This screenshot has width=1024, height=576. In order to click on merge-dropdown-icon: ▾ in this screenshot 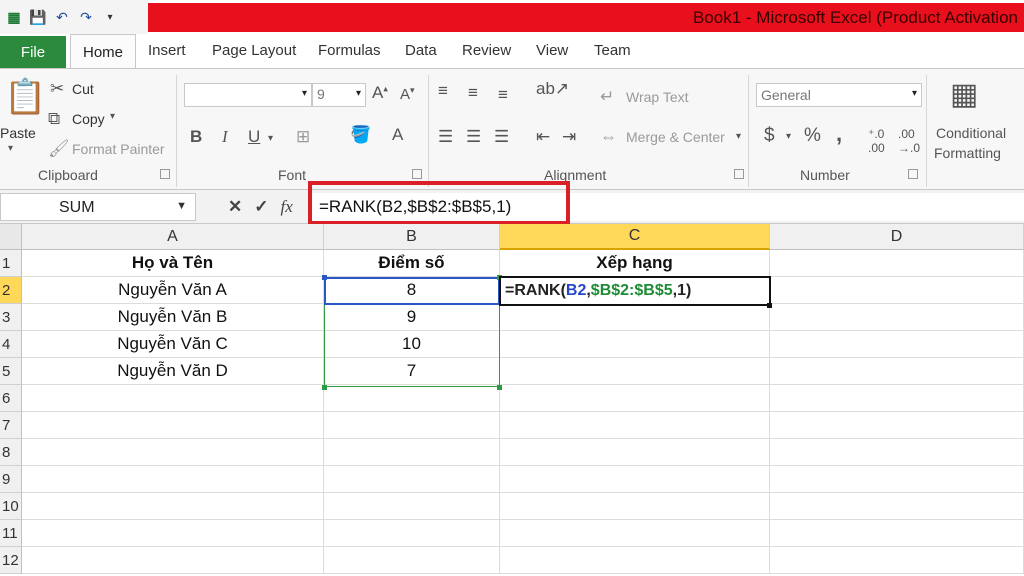, I will do `click(738, 136)`.